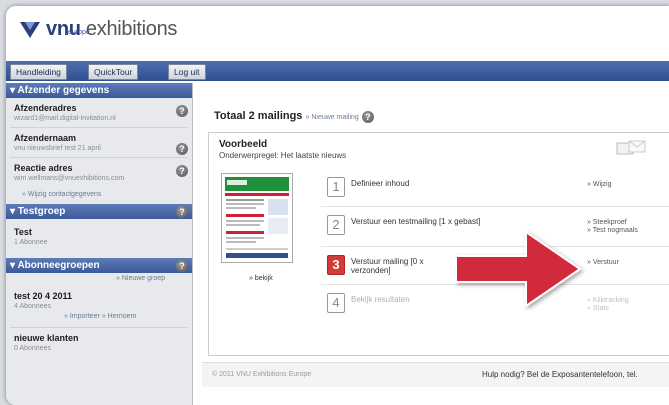 The image size is (669, 405). I want to click on sidebar-entry-test-20-4-2011: test 20 4 2011 4 Abonnees, so click(43, 300).